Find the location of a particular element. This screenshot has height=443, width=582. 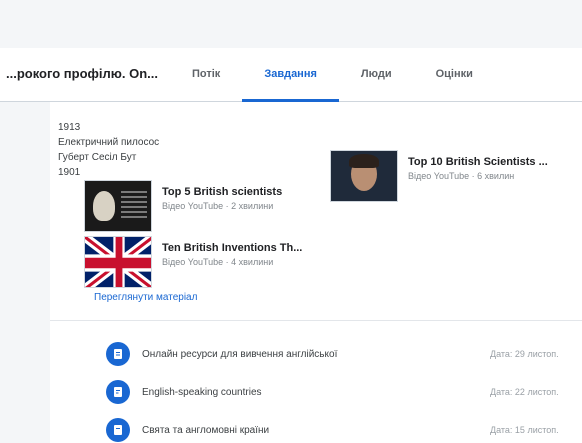

assignment-row: English-speaking countries is located at coordinates (184, 392).